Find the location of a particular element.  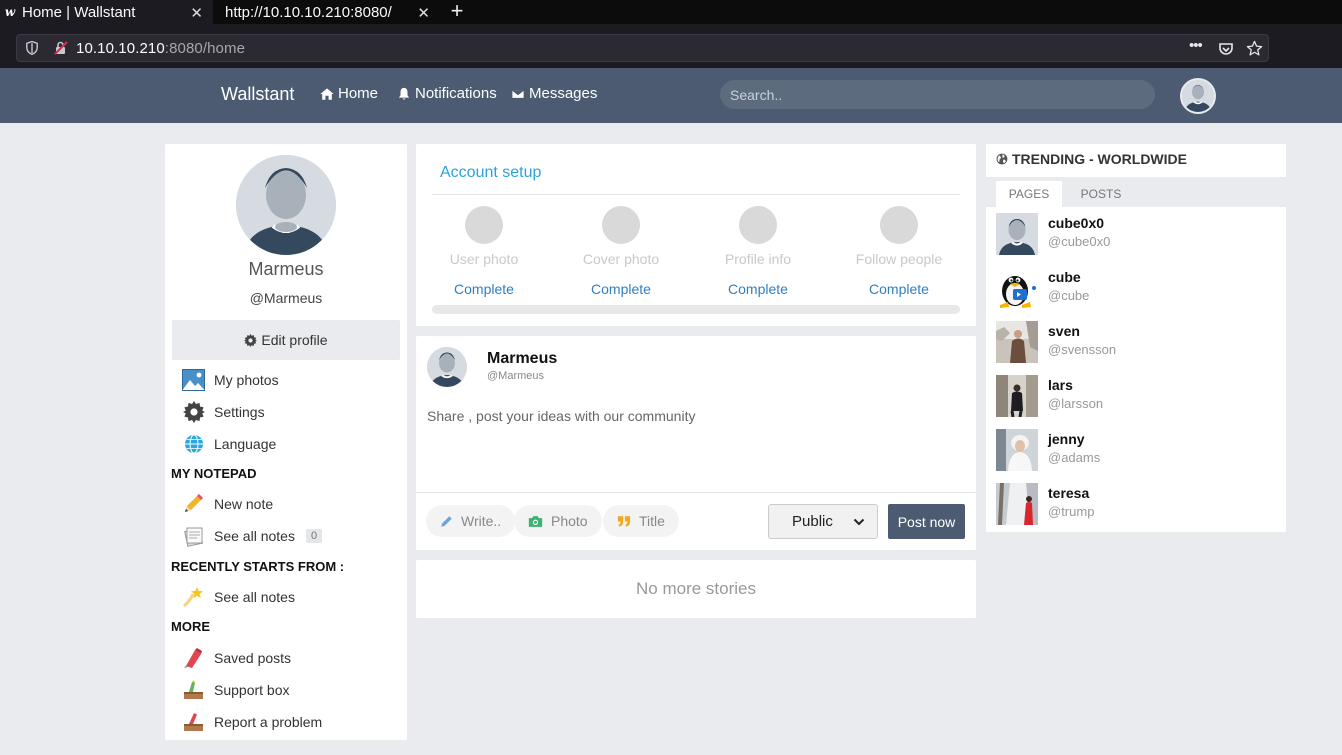

sidebar-item-label: Settings is located at coordinates (239, 411).